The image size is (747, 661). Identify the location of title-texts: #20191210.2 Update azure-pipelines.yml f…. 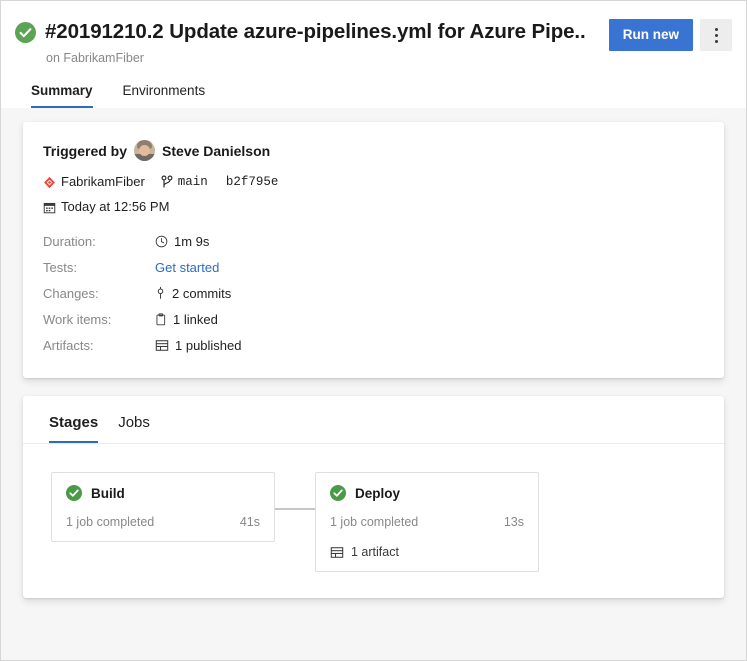
(327, 42).